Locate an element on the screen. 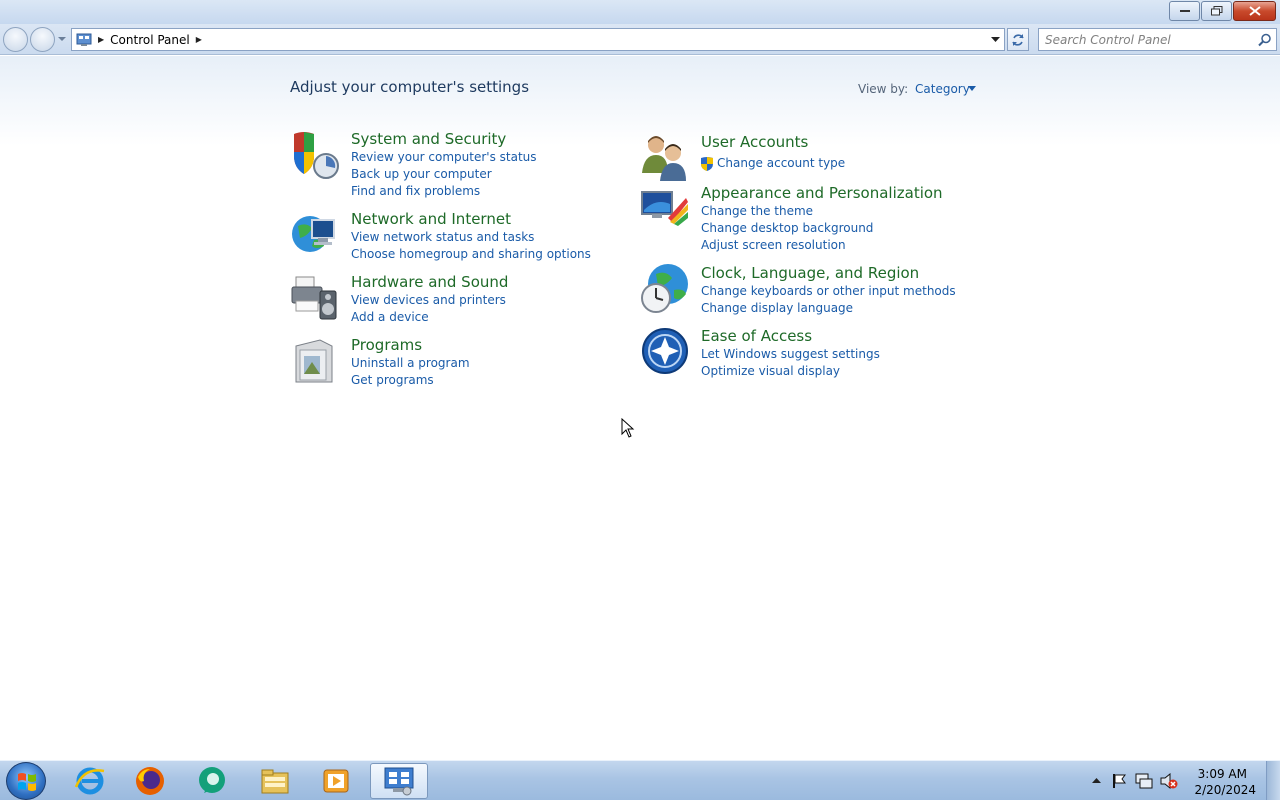 Image resolution: width=1280 pixels, height=800 pixels. network-globe-icon is located at coordinates (315, 235).